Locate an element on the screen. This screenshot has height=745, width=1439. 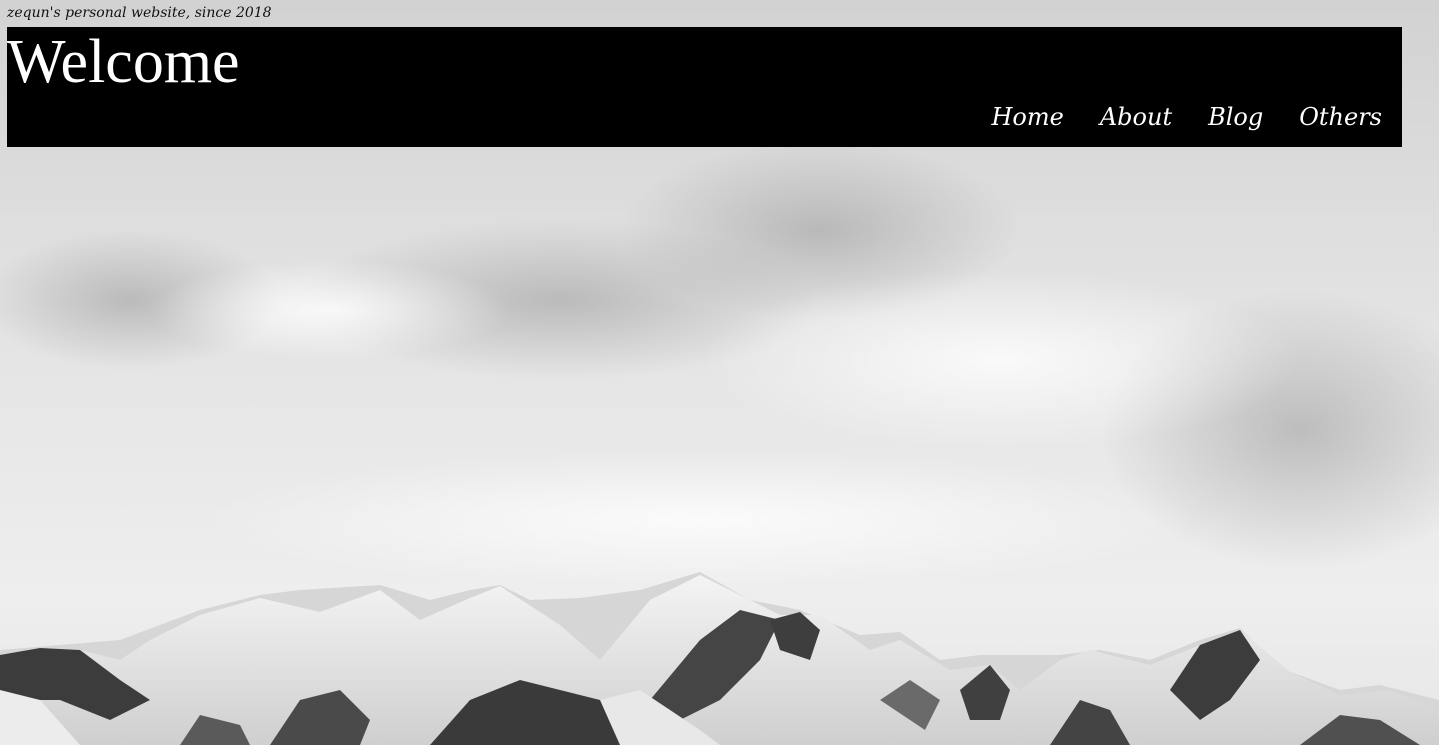
nav-link-home: Home is located at coordinates (1028, 117).